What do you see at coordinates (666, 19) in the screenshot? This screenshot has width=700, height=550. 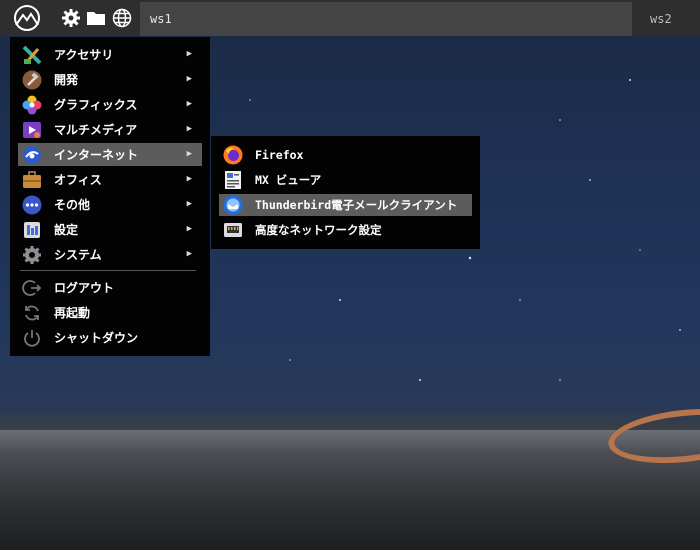 I see `workspace-2-tab: ws2` at bounding box center [666, 19].